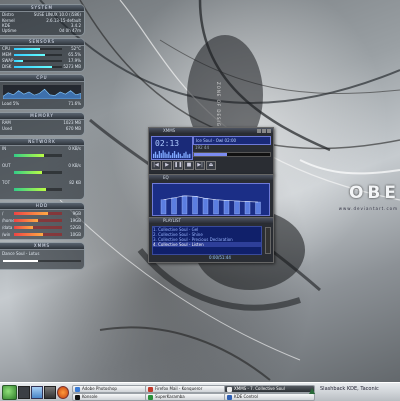  What do you see at coordinates (42, 78) in the screenshot?
I see `cpu-panel-title: CPU` at bounding box center [42, 78].